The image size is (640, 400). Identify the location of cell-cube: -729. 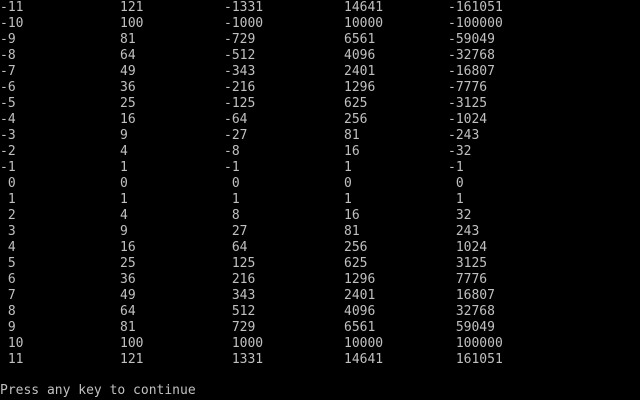
(240, 39).